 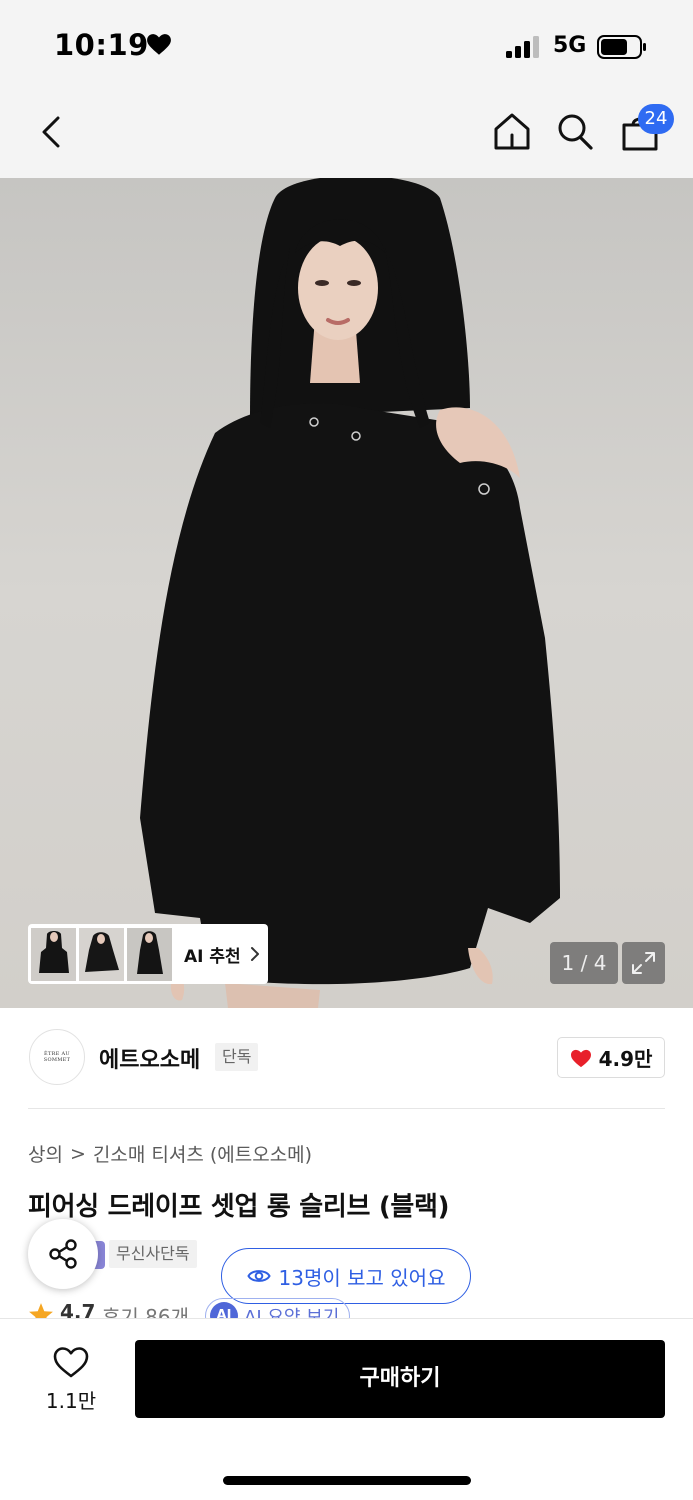 What do you see at coordinates (71, 1401) in the screenshot?
I see `wishlist-count: 1.1만` at bounding box center [71, 1401].